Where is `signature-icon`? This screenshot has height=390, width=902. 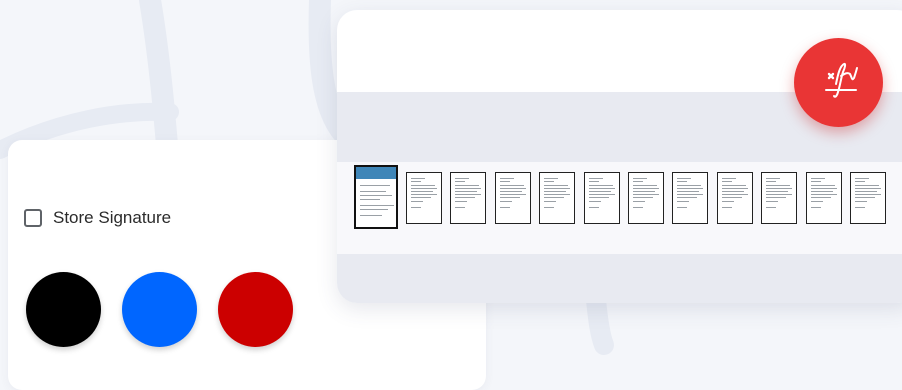 signature-icon is located at coordinates (841, 80).